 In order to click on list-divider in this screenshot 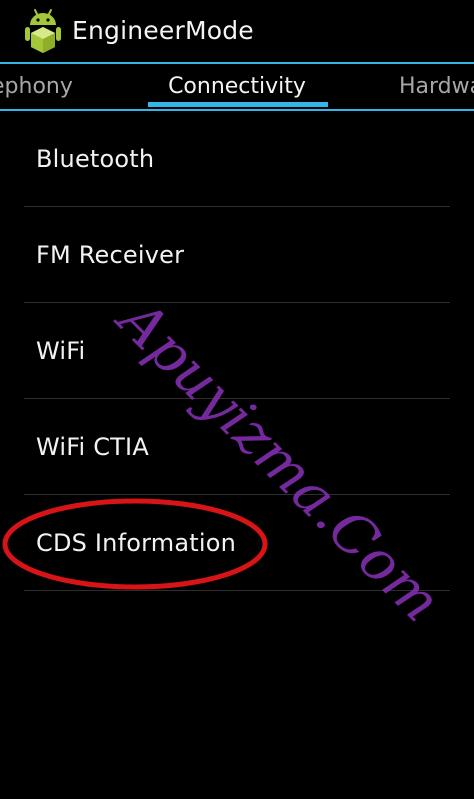, I will do `click(237, 590)`.